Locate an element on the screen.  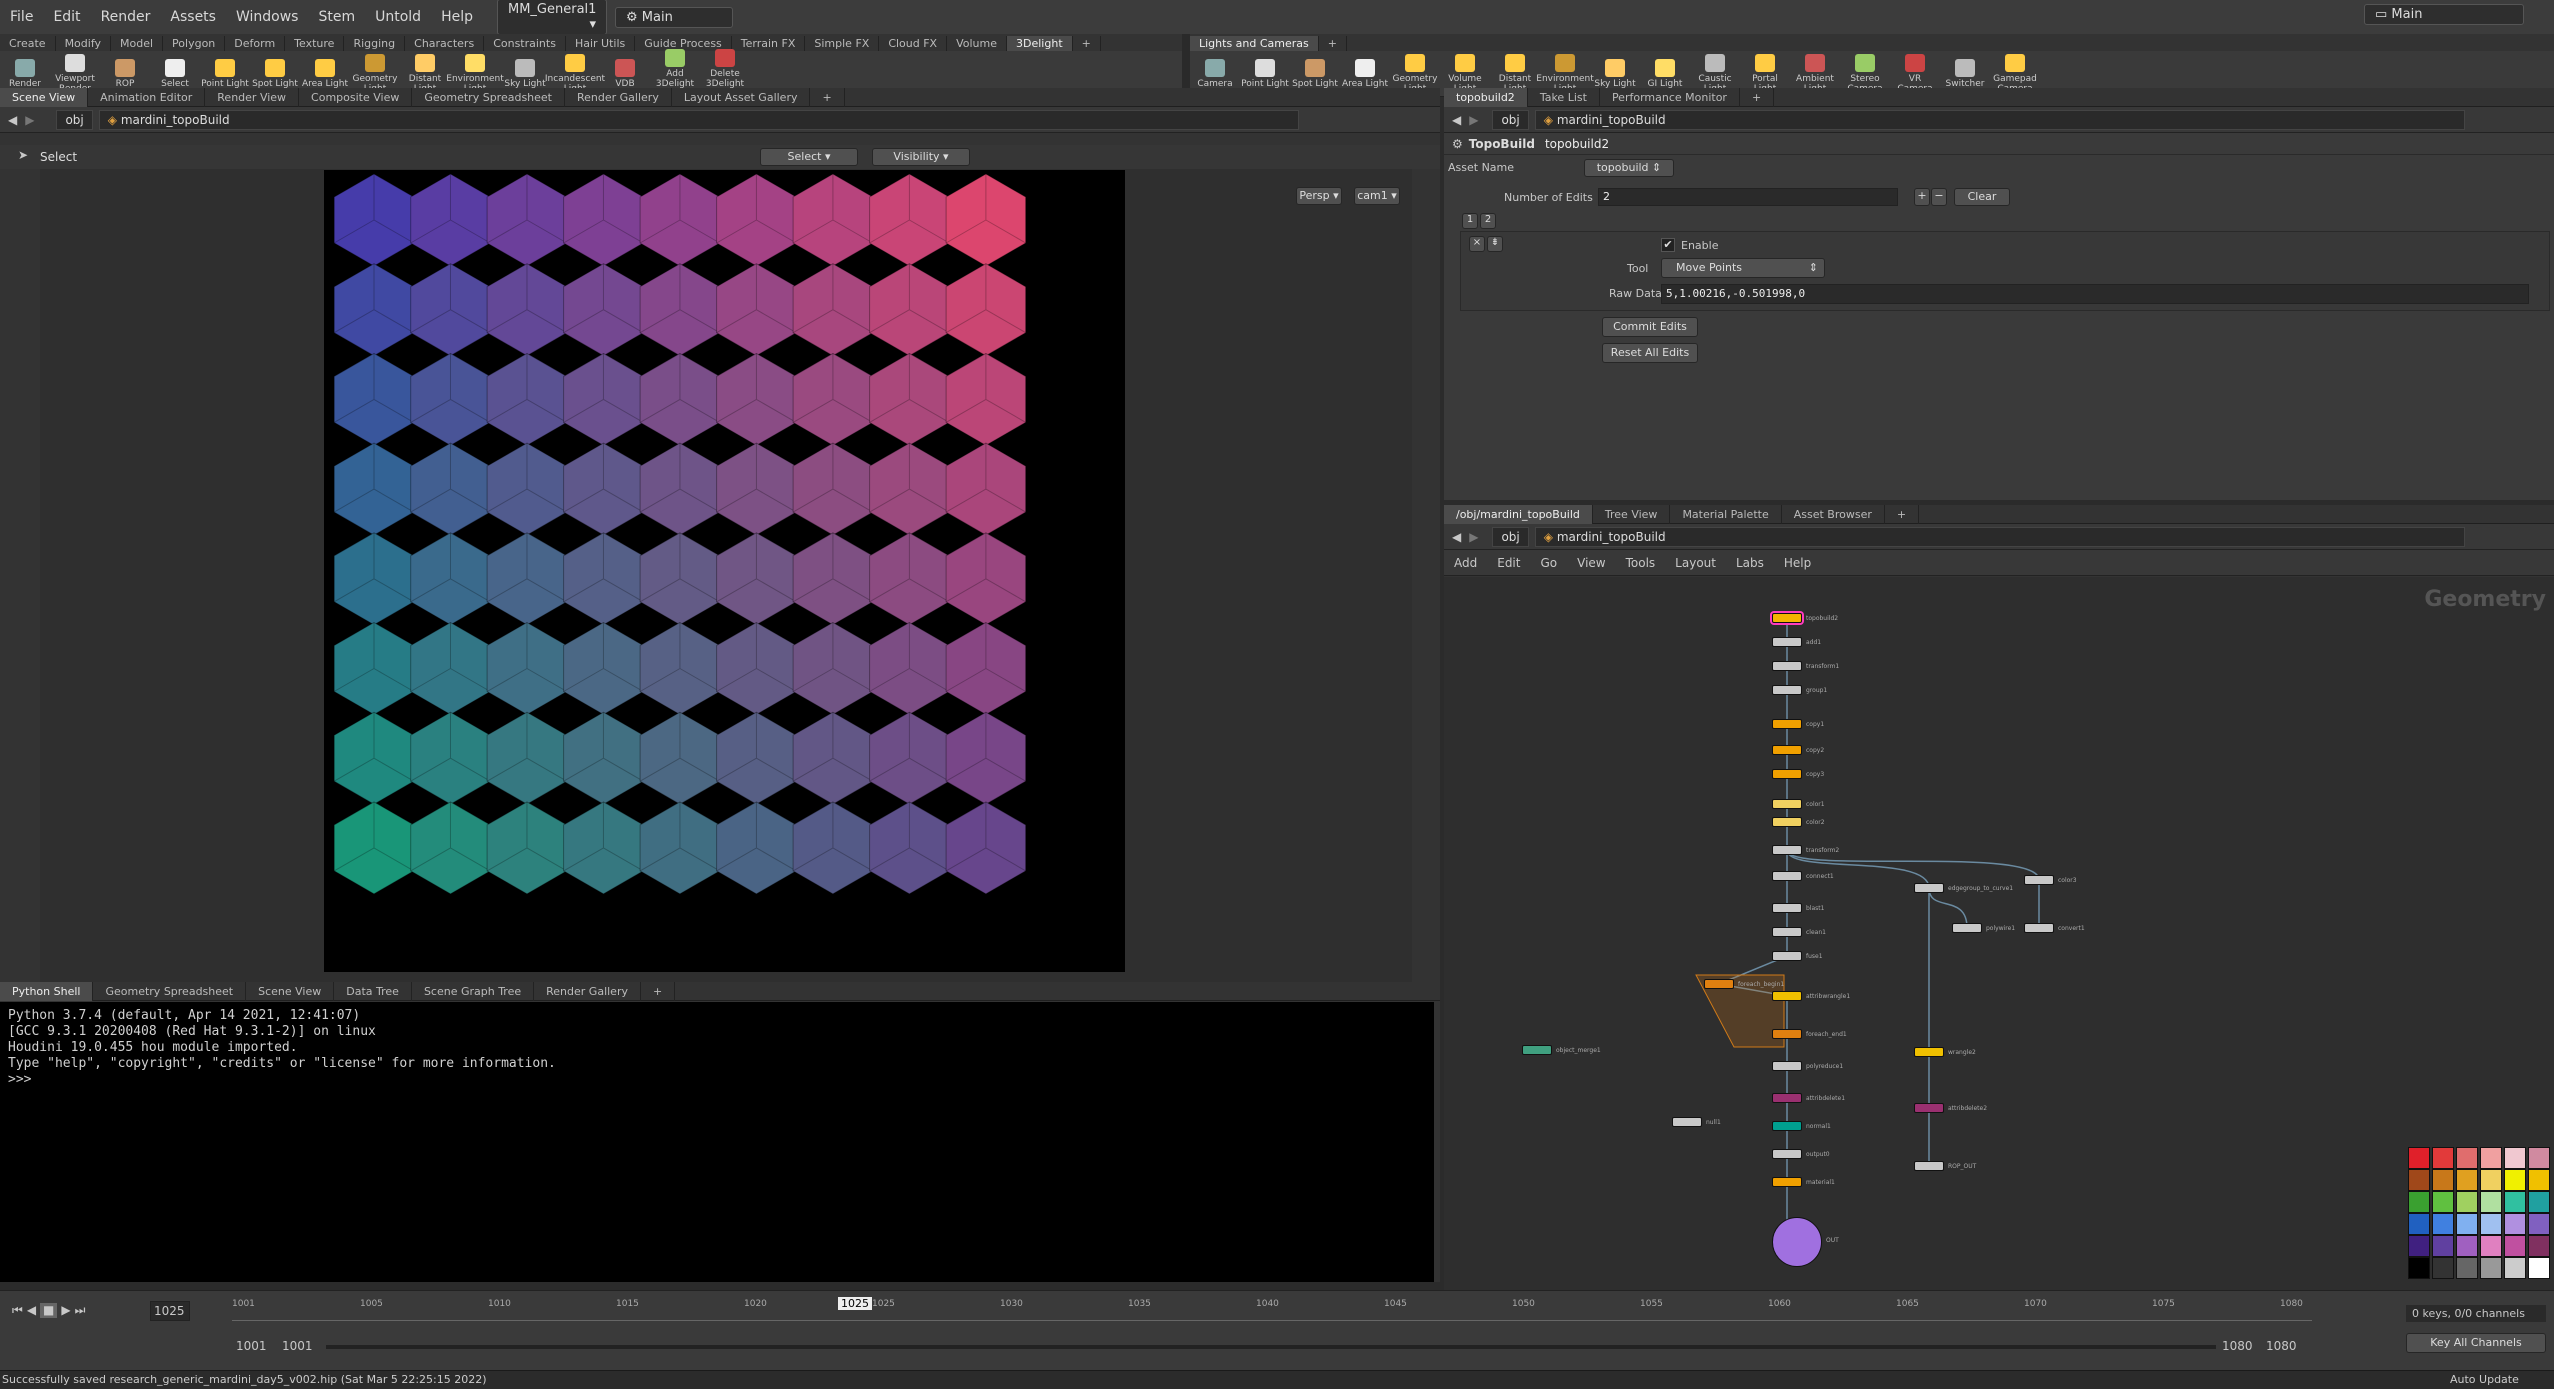
desktop-selector: MM_General1 ▾ is located at coordinates (551, 17).